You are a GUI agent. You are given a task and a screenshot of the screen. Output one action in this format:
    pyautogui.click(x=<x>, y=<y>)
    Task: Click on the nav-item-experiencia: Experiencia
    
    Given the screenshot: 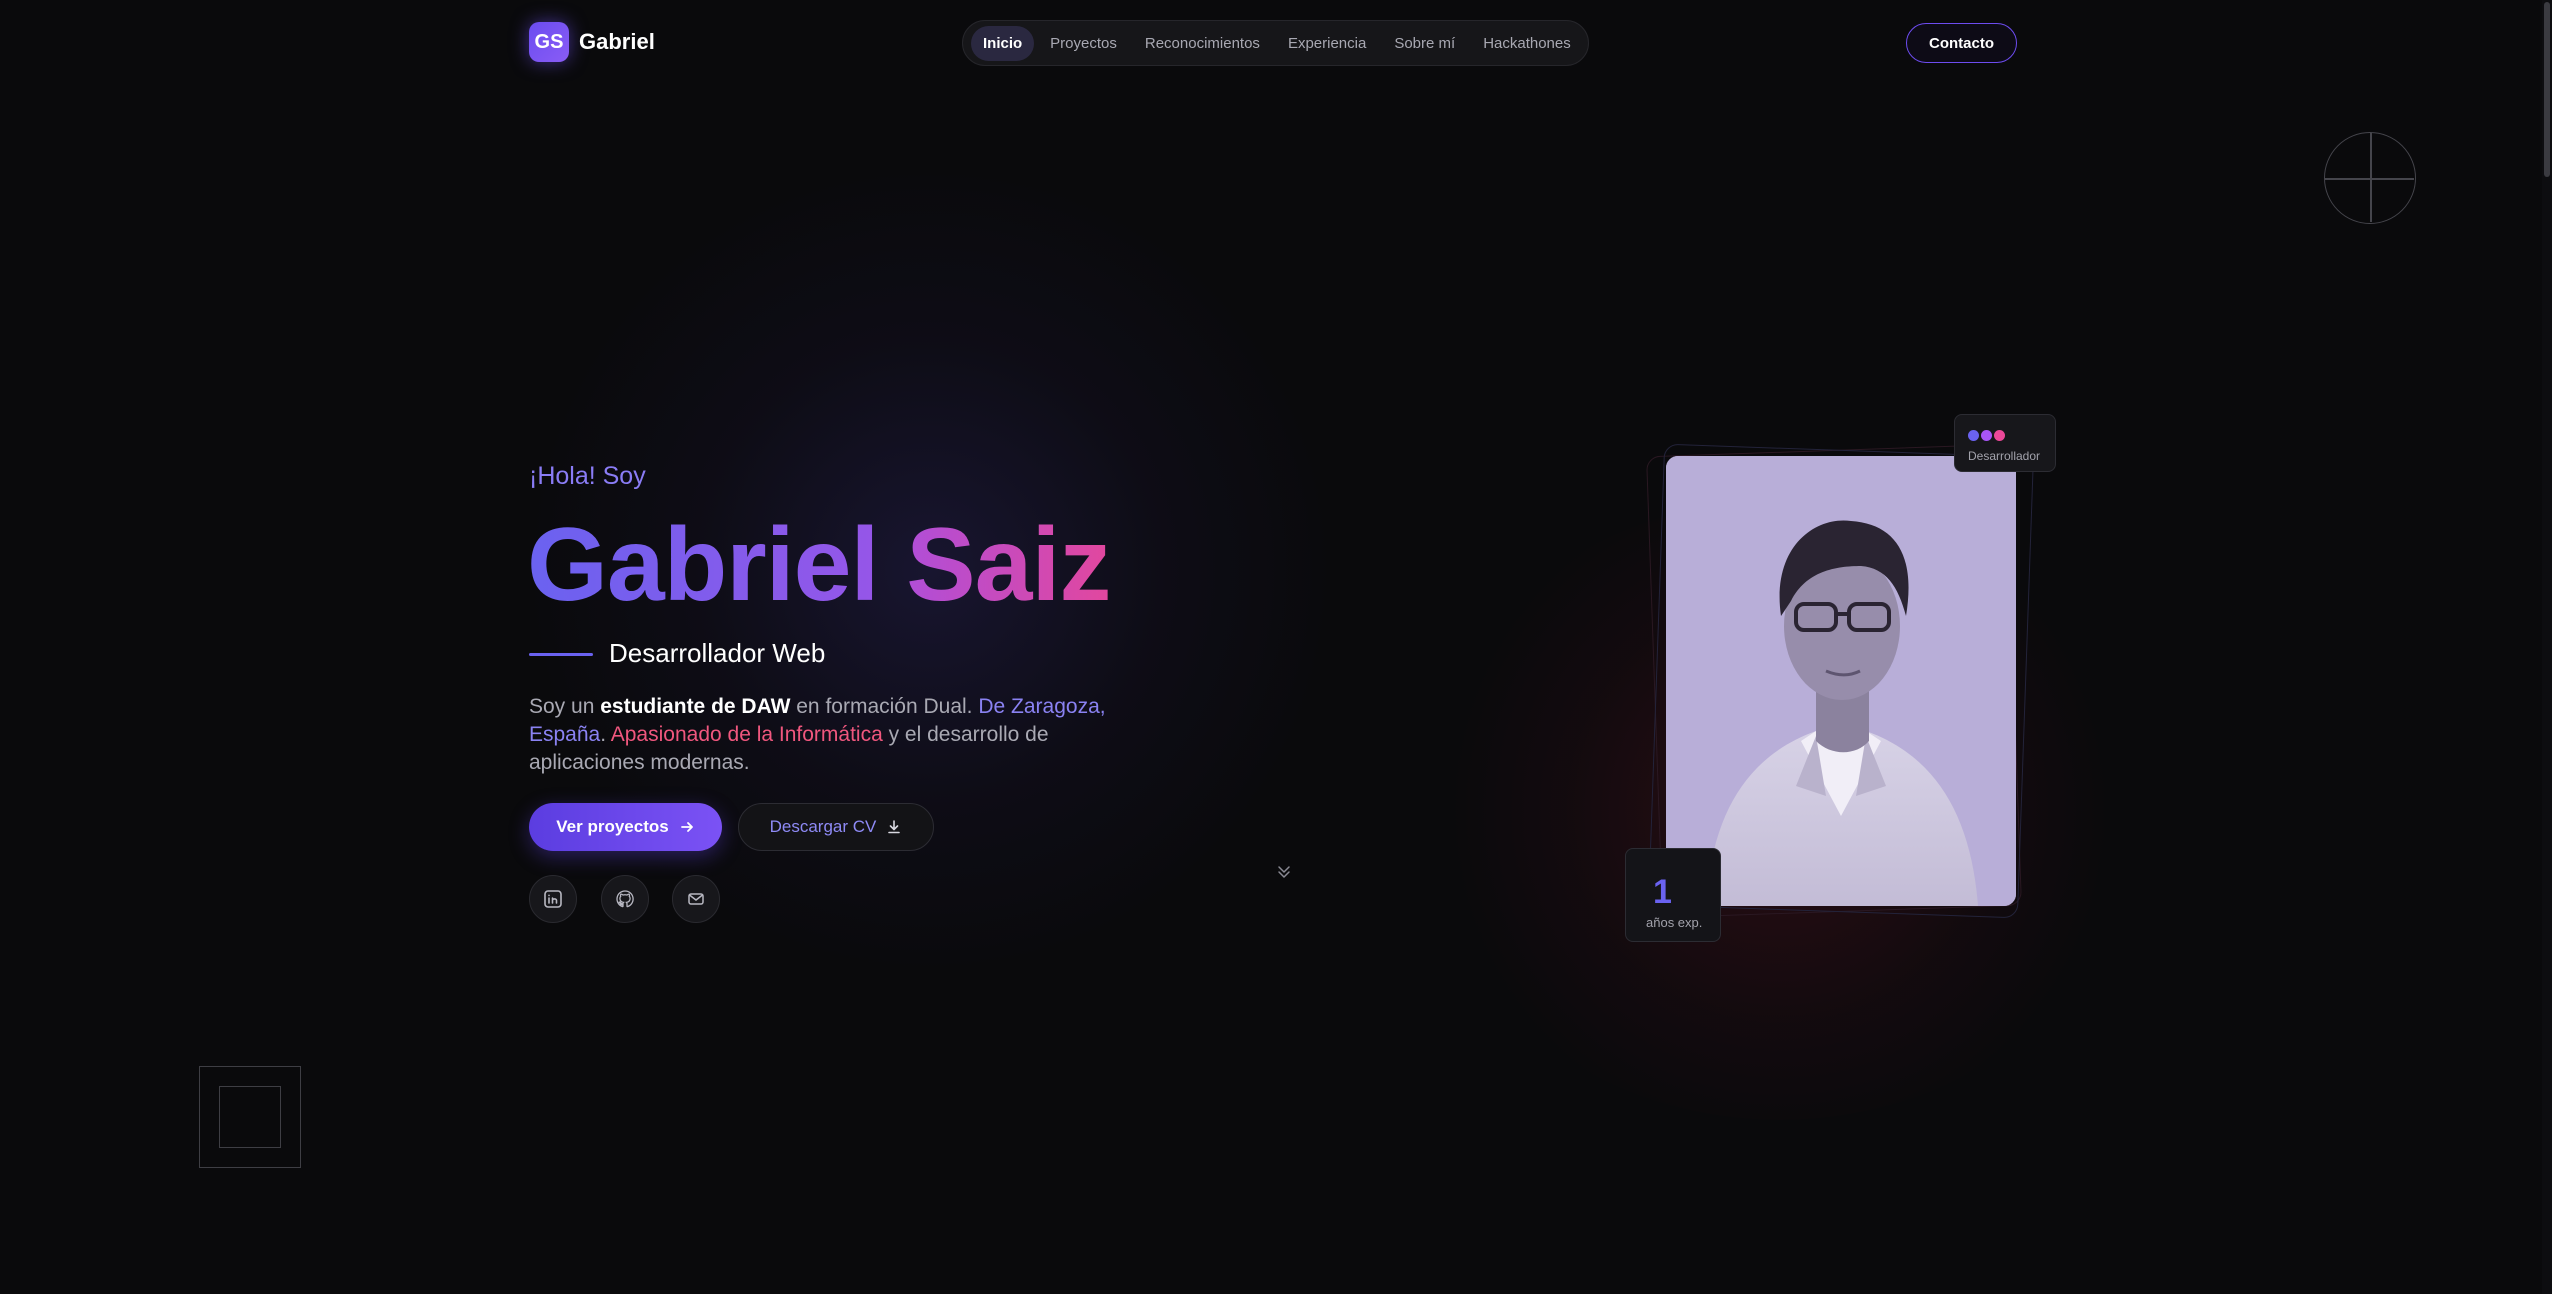 What is the action you would take?
    pyautogui.click(x=1327, y=43)
    